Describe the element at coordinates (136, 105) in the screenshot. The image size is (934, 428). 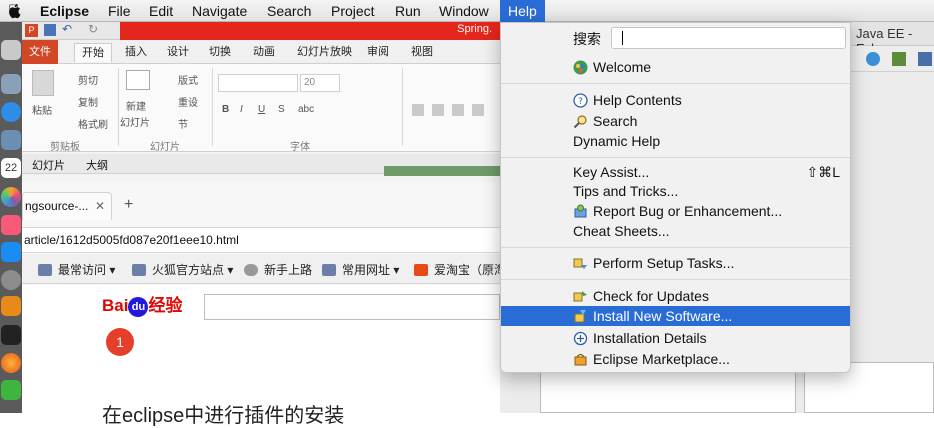
I see `new-slide-button: 新建` at that location.